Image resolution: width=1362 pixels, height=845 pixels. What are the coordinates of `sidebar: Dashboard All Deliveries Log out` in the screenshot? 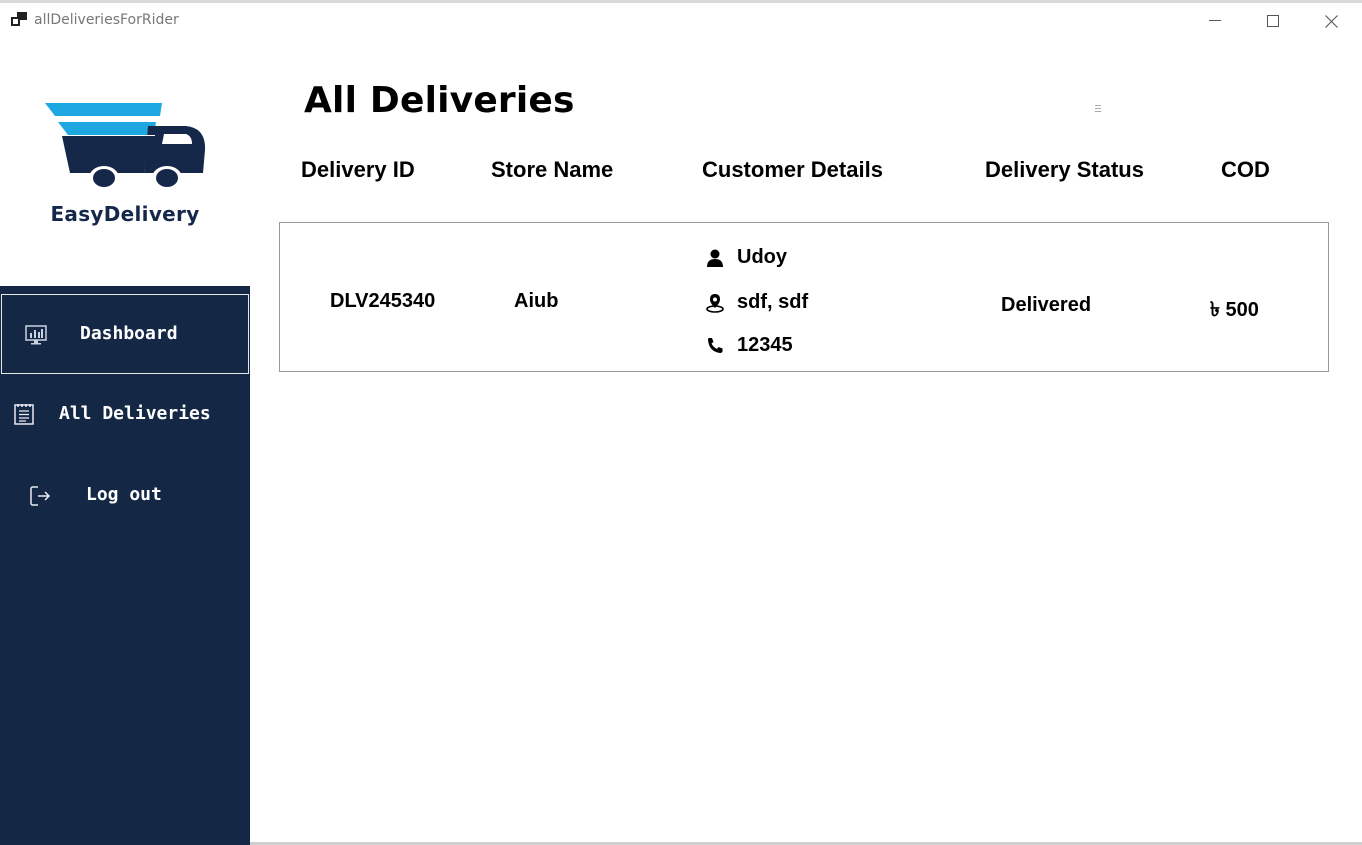 It's located at (125, 565).